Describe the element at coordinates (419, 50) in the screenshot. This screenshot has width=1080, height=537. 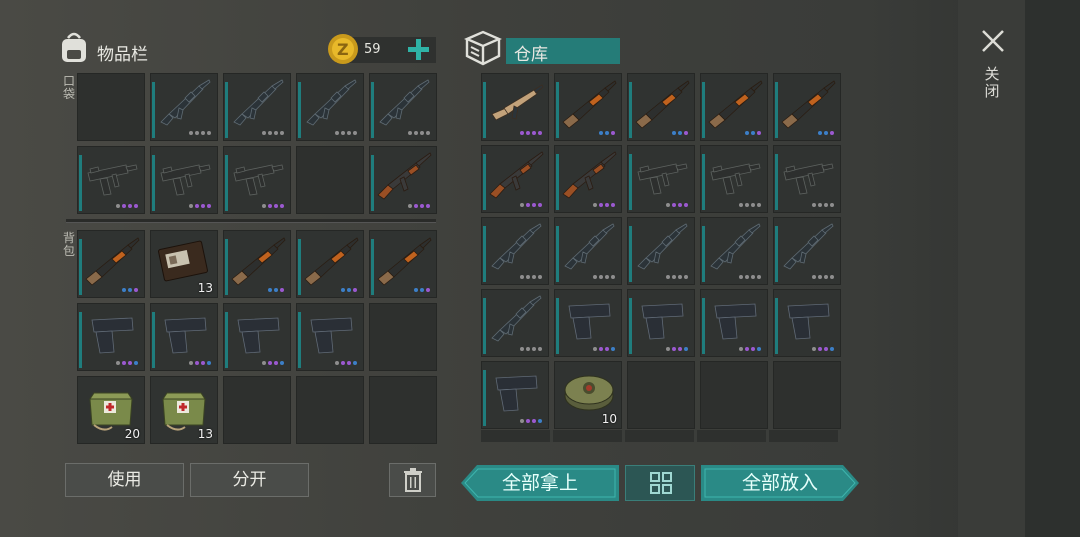
I see `add-coins-button` at that location.